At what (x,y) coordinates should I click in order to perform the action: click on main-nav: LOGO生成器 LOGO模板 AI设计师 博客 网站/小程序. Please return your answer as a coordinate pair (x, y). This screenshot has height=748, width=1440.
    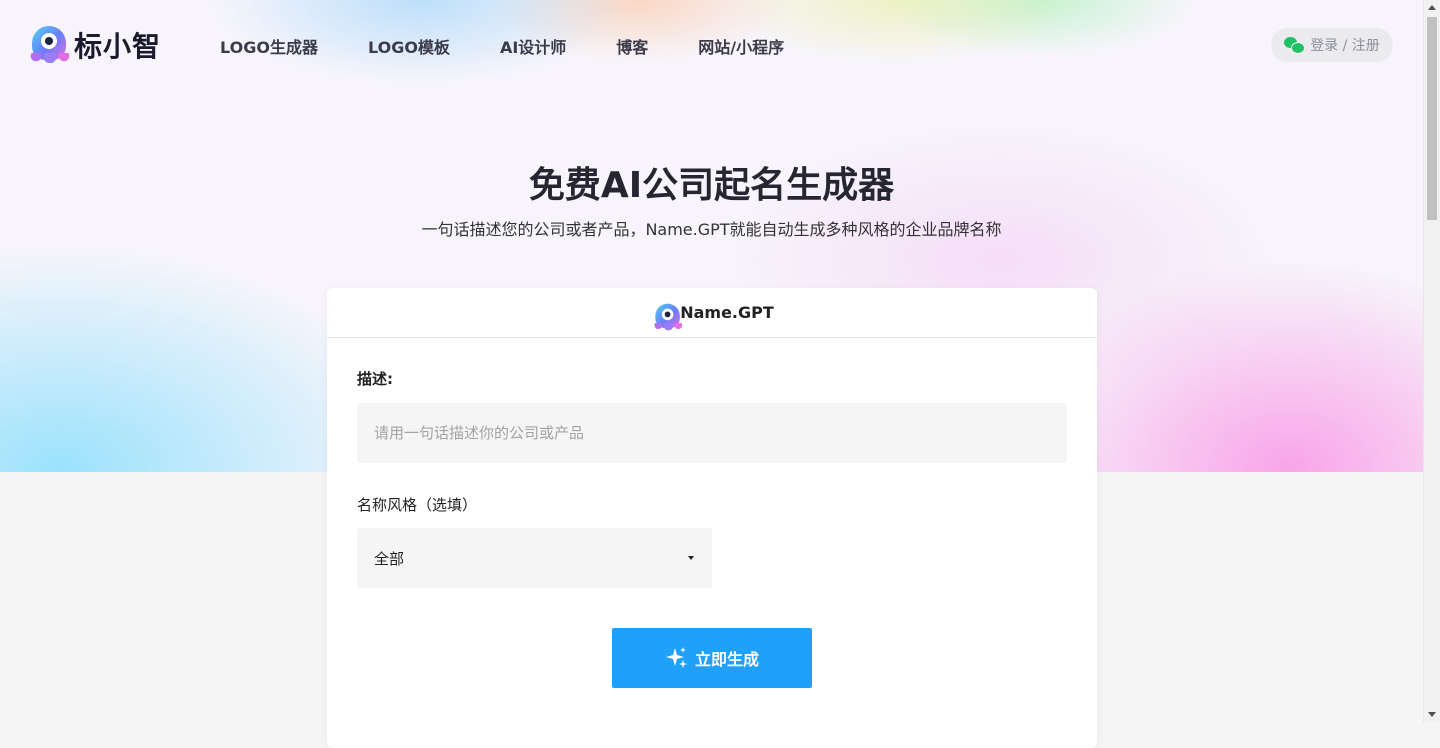
    Looking at the image, I should click on (527, 46).